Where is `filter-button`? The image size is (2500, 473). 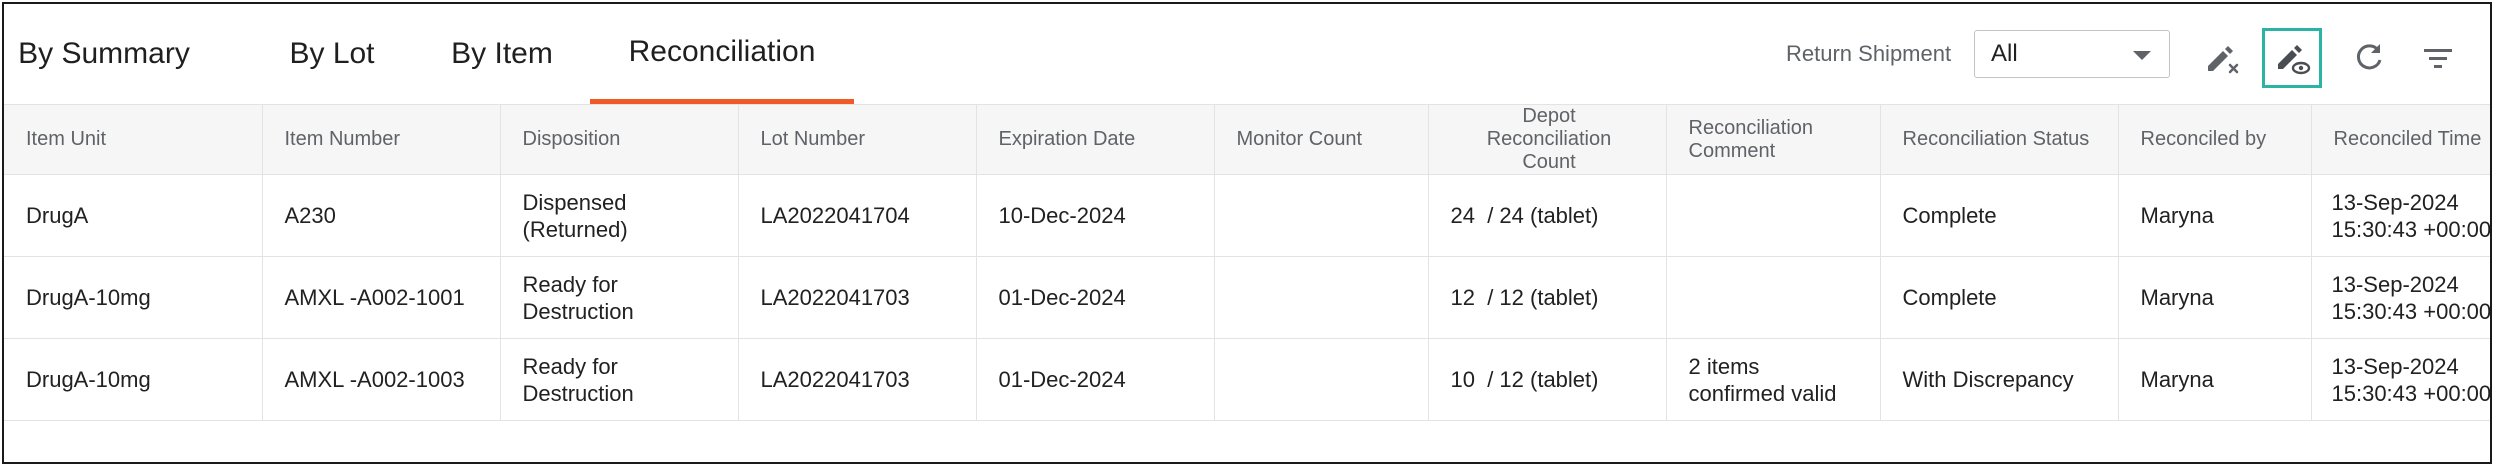
filter-button is located at coordinates (2438, 58).